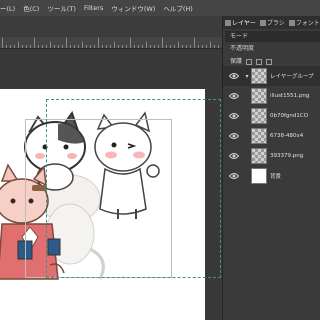 The image size is (320, 320). I want to click on layer-name: 6738-480x4, so click(287, 136).